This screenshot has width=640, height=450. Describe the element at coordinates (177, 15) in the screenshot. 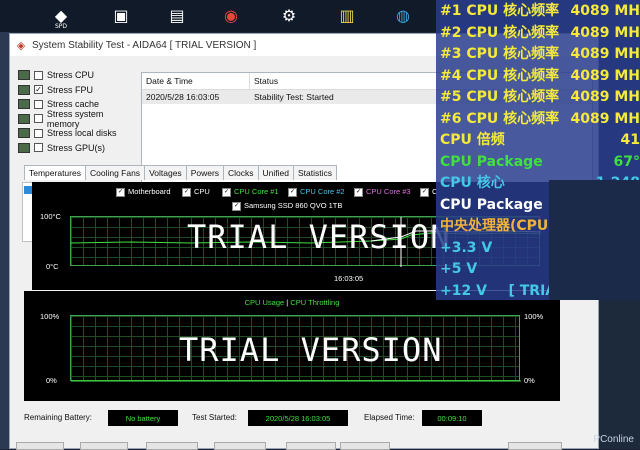

I see `document-icon: ▤` at that location.